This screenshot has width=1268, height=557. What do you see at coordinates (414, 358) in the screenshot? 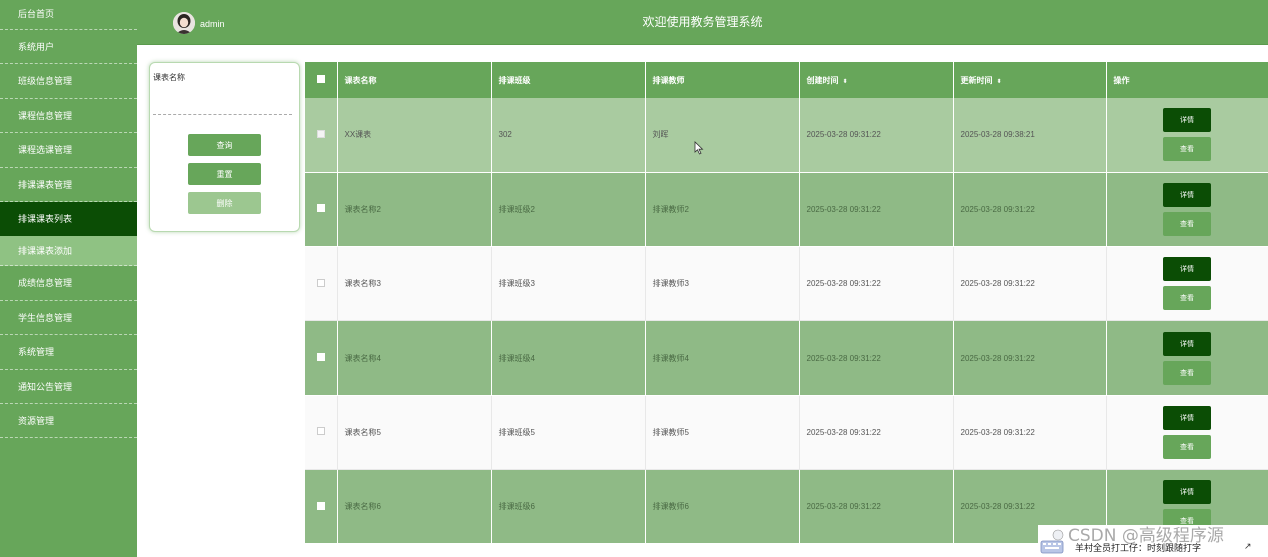
I see `cell-name: 课表名称4` at bounding box center [414, 358].